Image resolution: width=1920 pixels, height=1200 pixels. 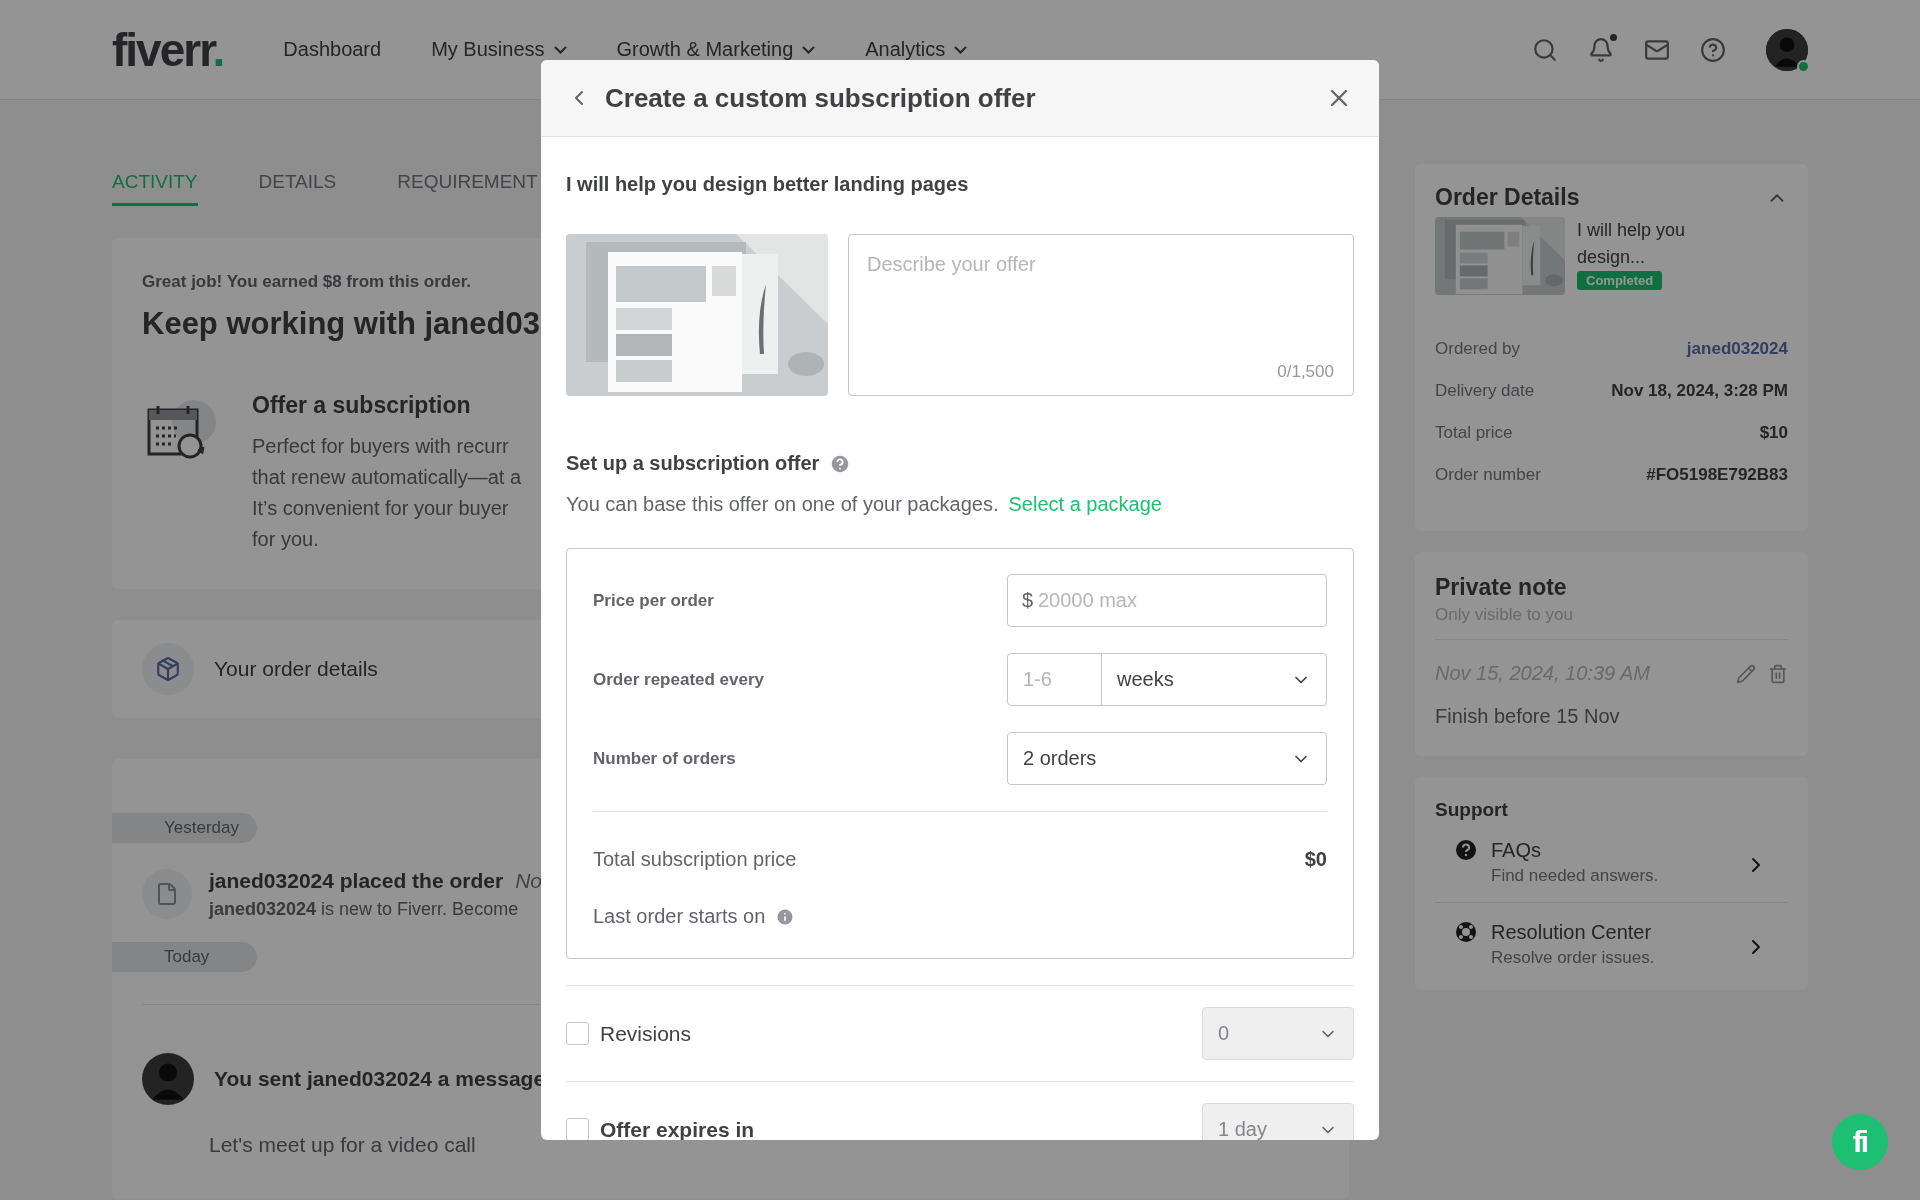 What do you see at coordinates (695, 859) in the screenshot?
I see `total-label: Total subscription price` at bounding box center [695, 859].